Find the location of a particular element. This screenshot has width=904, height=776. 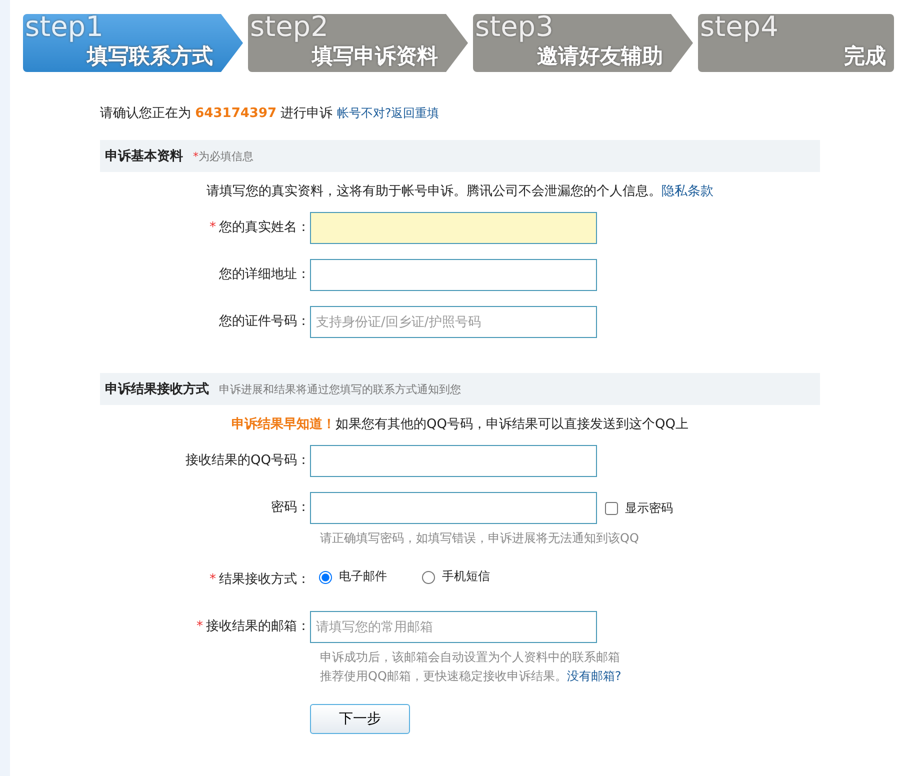

hint-text: 请正确填写密码，如填写错误，申诉进展将无法通知到该QQ is located at coordinates (480, 538).